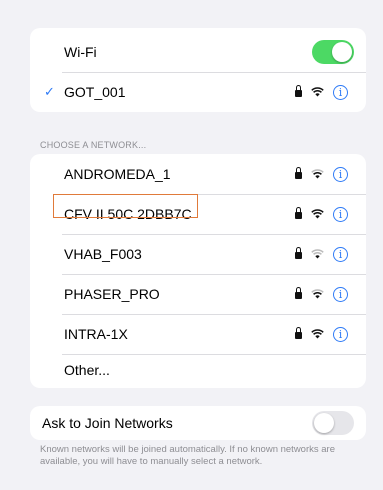  I want to click on wifi-toggle, so click(333, 52).